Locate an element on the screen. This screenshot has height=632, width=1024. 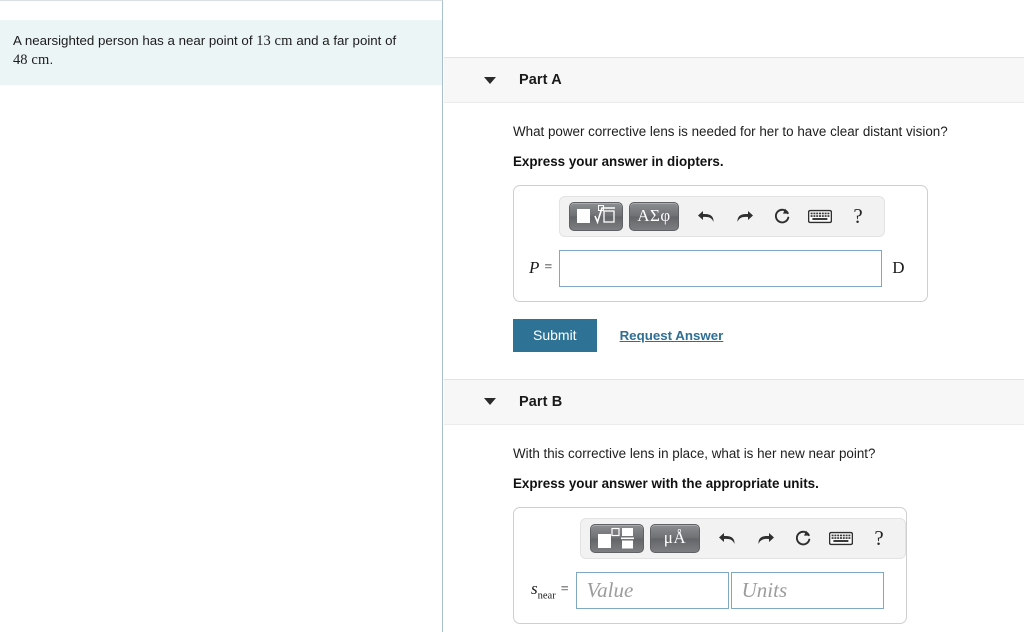
part-a-header: Part A is located at coordinates (734, 80).